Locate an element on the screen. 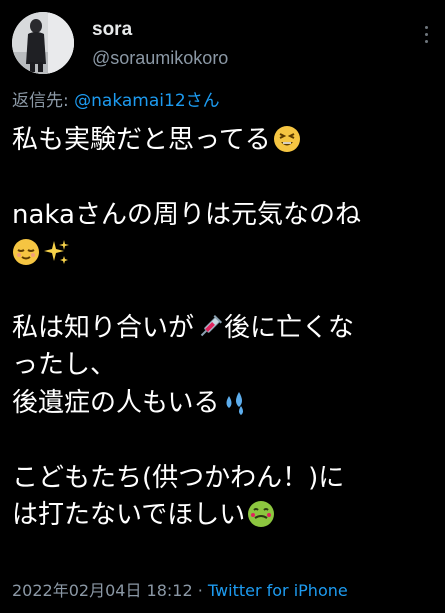 The image size is (445, 613). tweet-line-text: こどもたち(供つかわん！)に is located at coordinates (178, 477).